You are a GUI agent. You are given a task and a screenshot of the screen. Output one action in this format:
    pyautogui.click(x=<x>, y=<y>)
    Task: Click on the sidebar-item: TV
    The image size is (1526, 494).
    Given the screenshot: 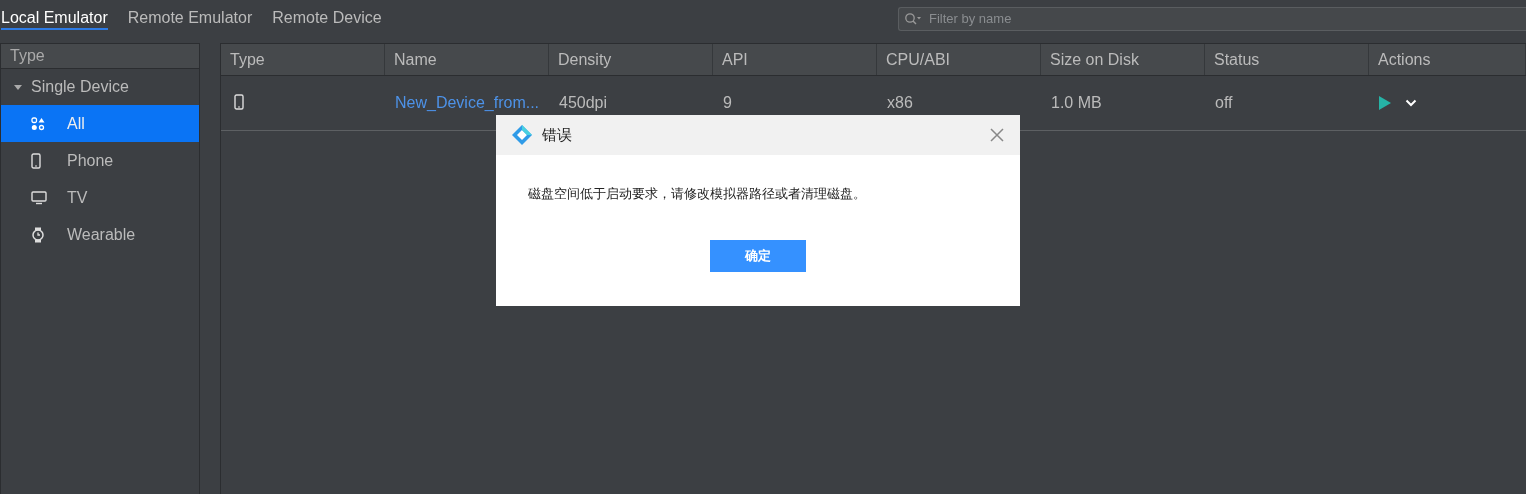 What is the action you would take?
    pyautogui.click(x=100, y=197)
    